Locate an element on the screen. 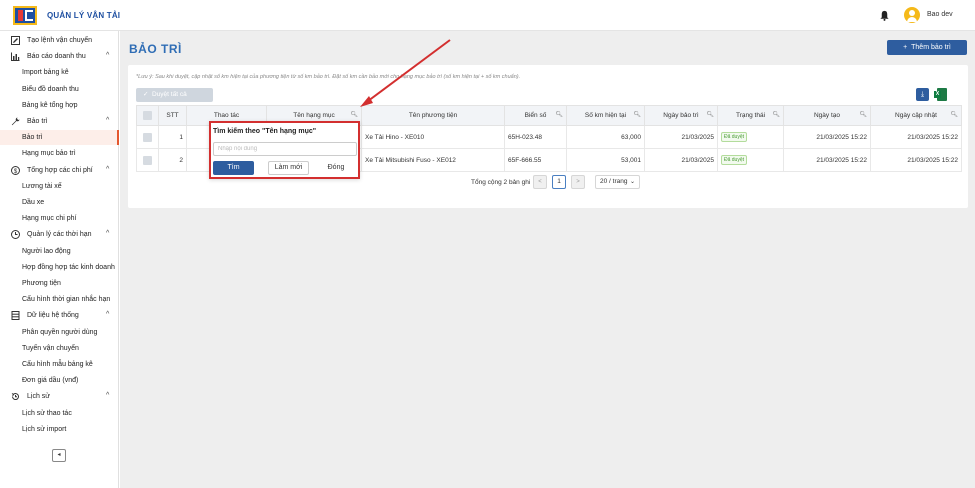 The width and height of the screenshot is (975, 488). collapse-sidebar-button: ◂ is located at coordinates (59, 455).